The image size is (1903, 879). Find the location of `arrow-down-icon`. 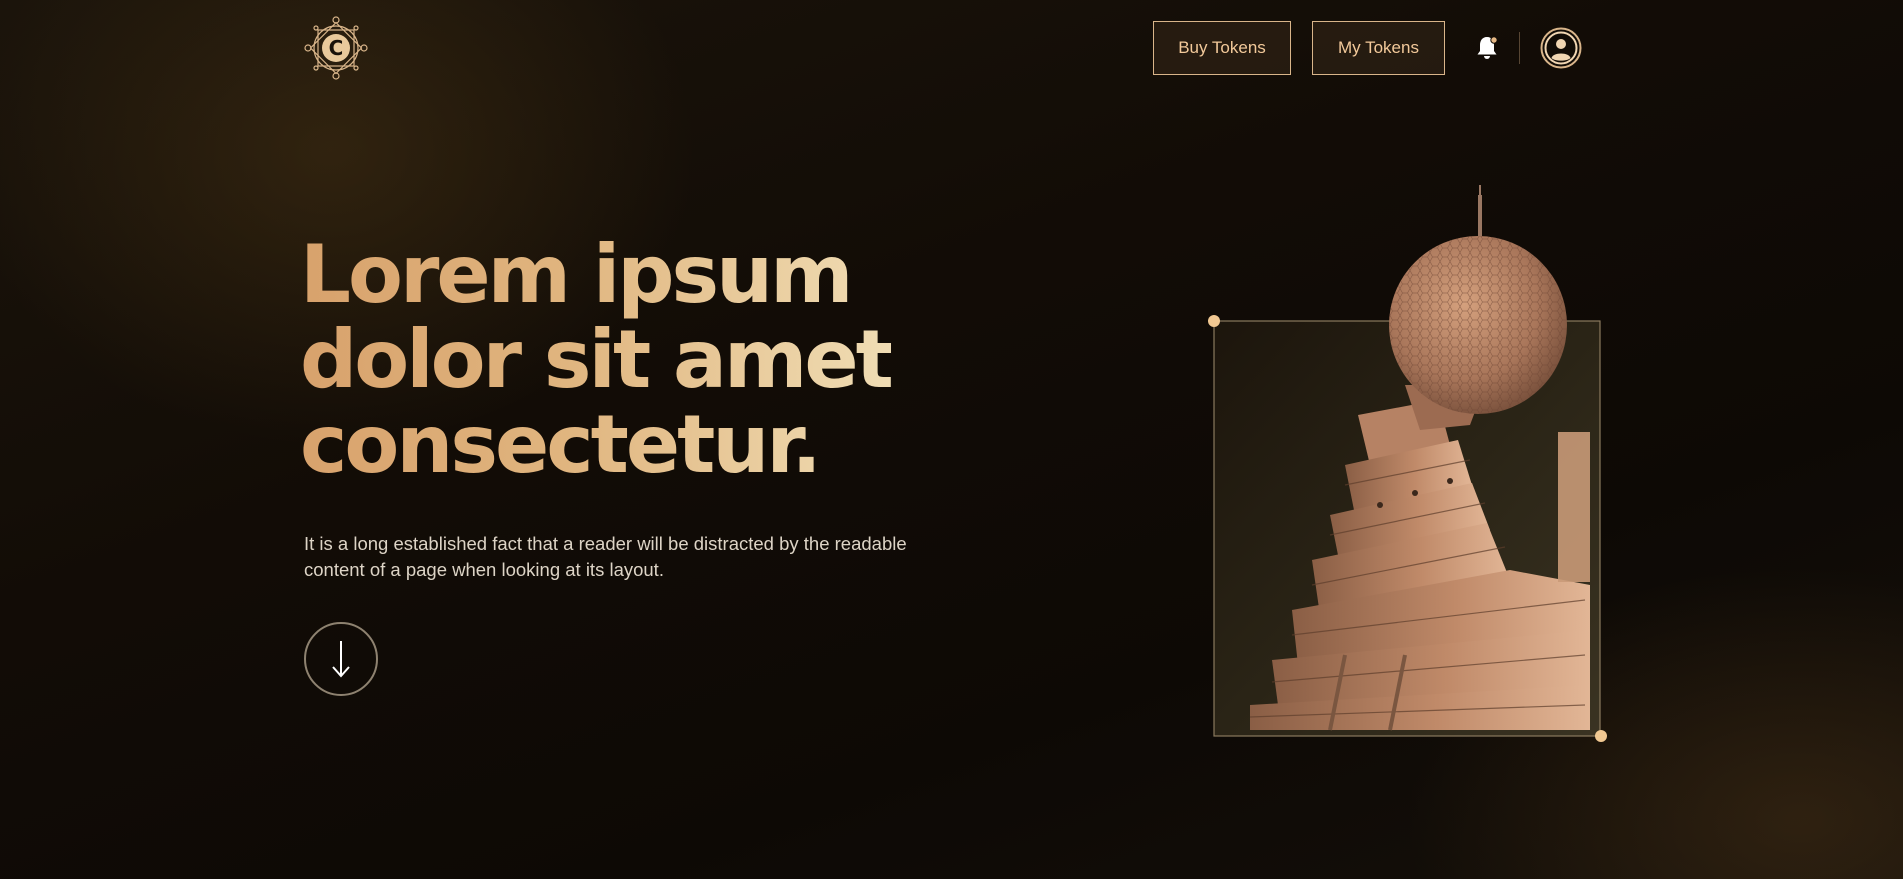

arrow-down-icon is located at coordinates (341, 659).